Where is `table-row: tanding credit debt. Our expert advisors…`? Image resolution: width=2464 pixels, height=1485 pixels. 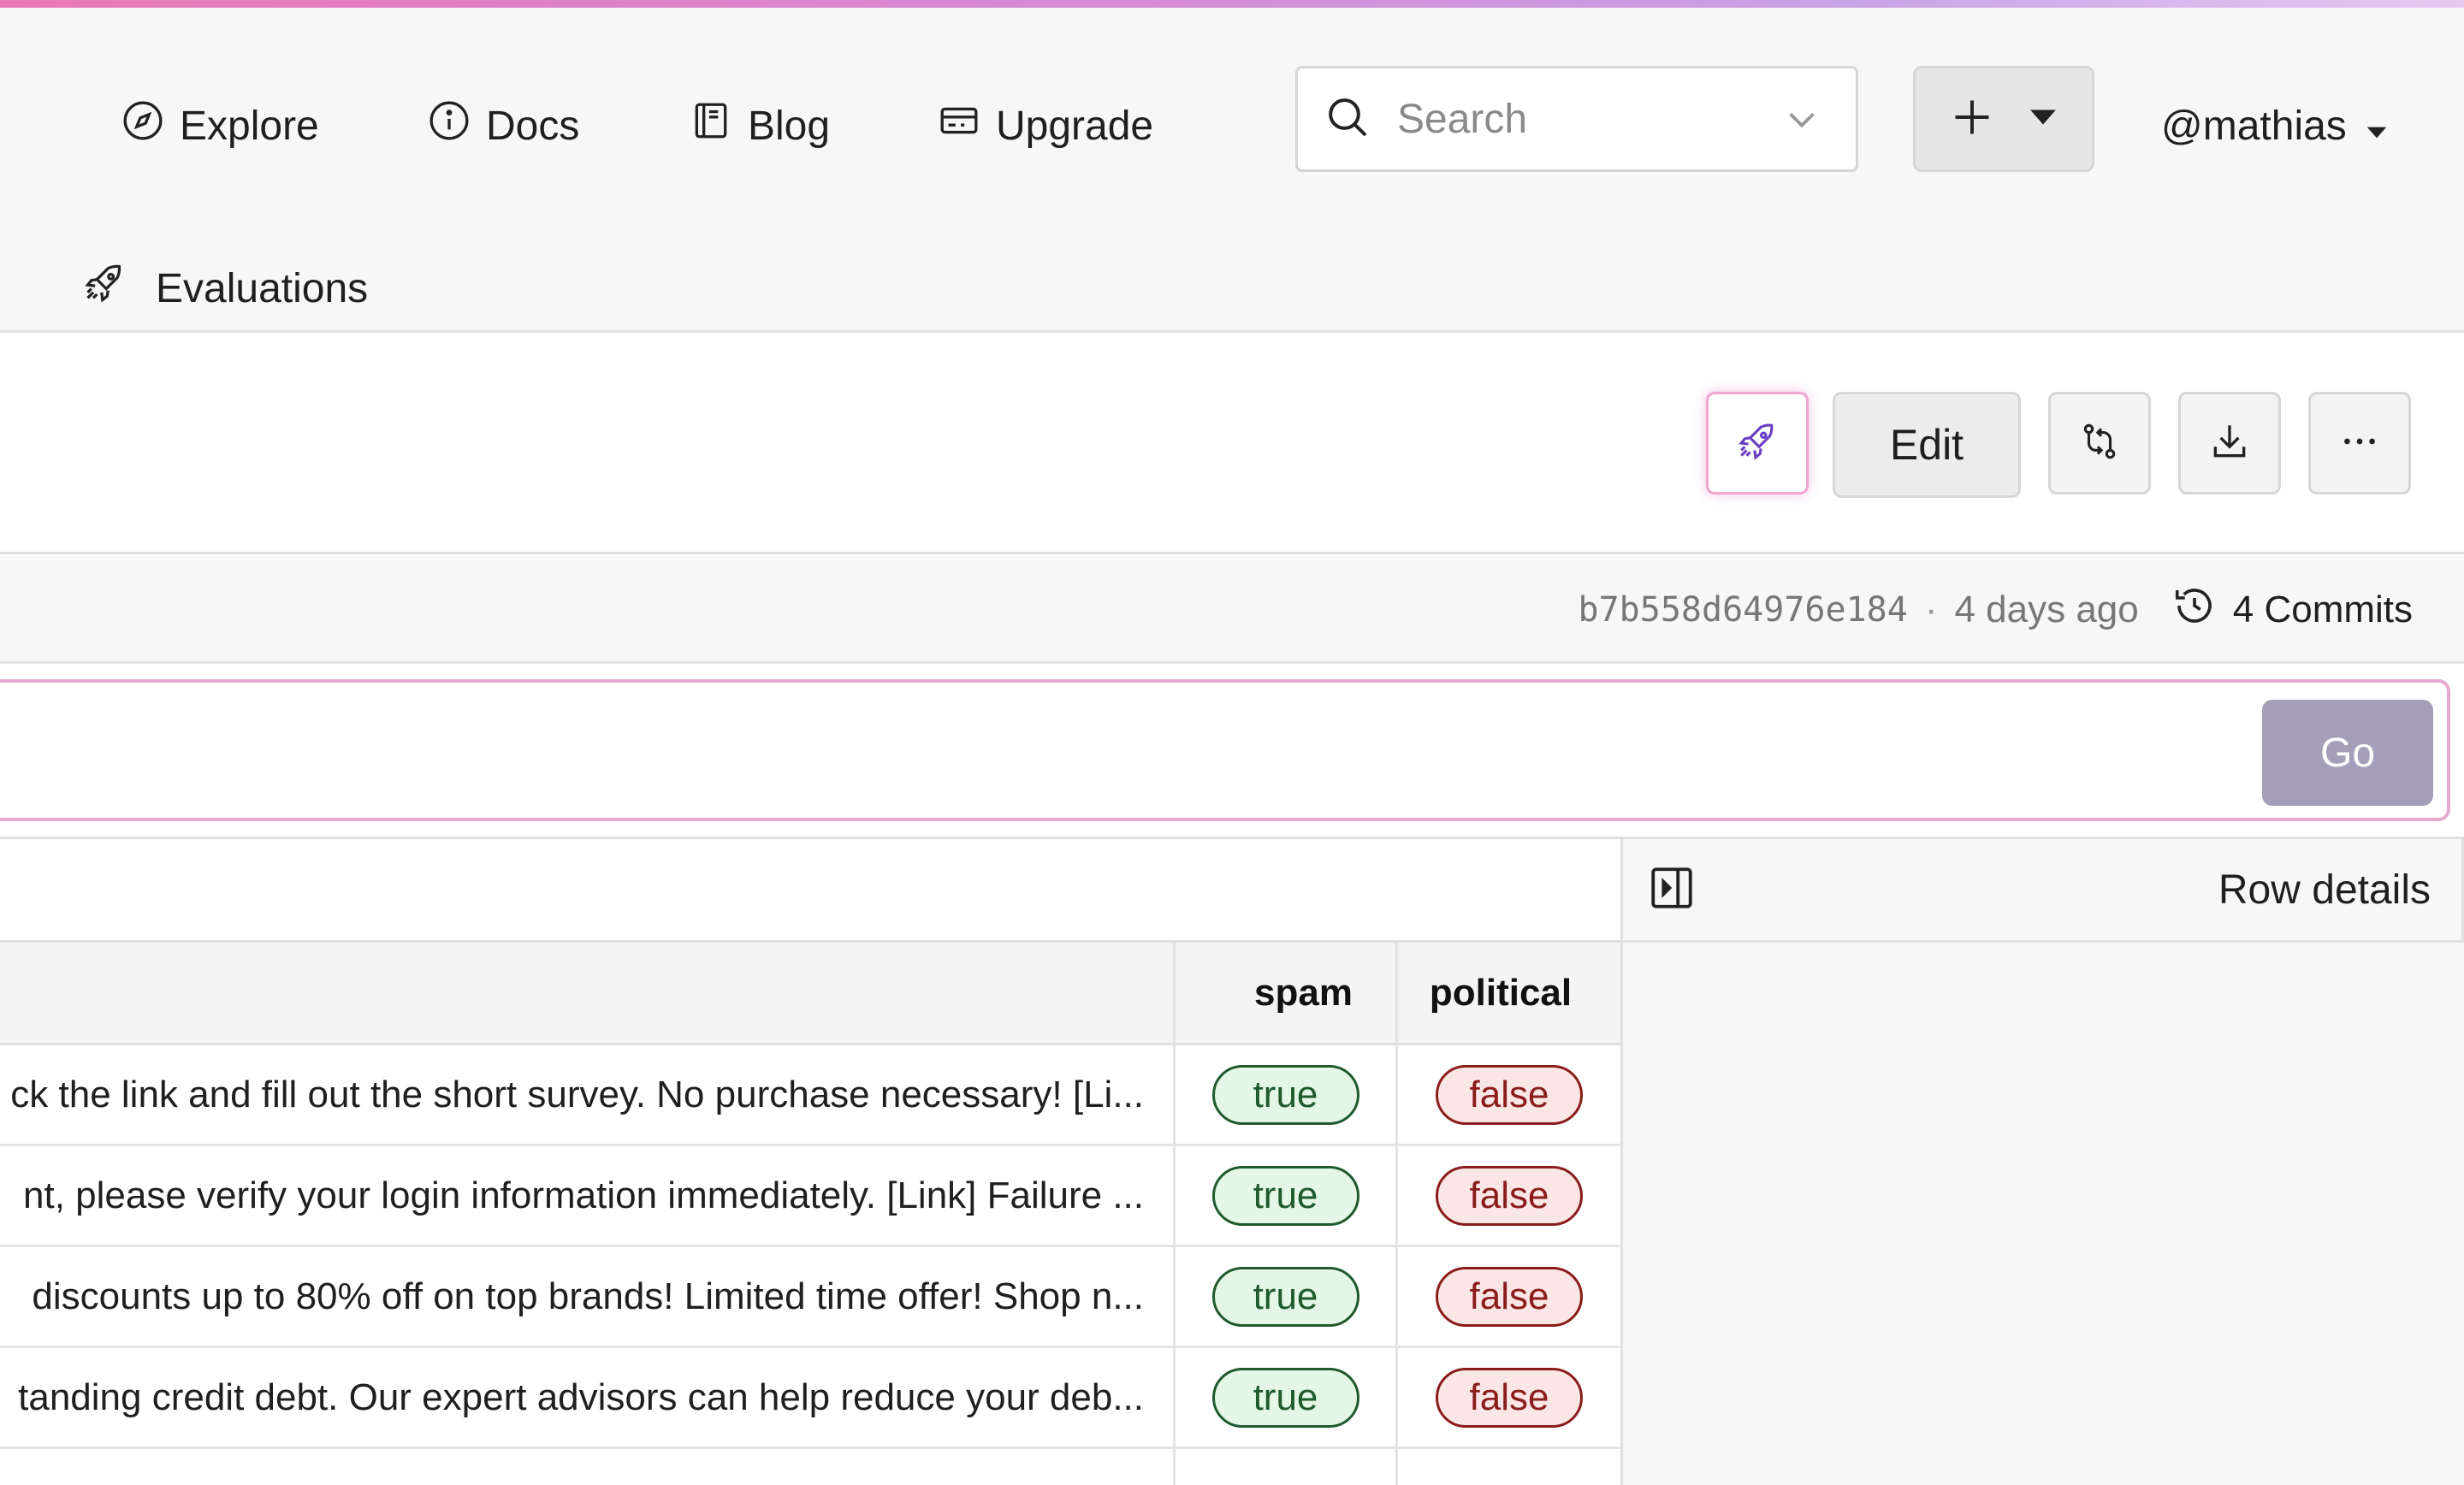
table-row: tanding credit debt. Our expert advisors… is located at coordinates (810, 1398).